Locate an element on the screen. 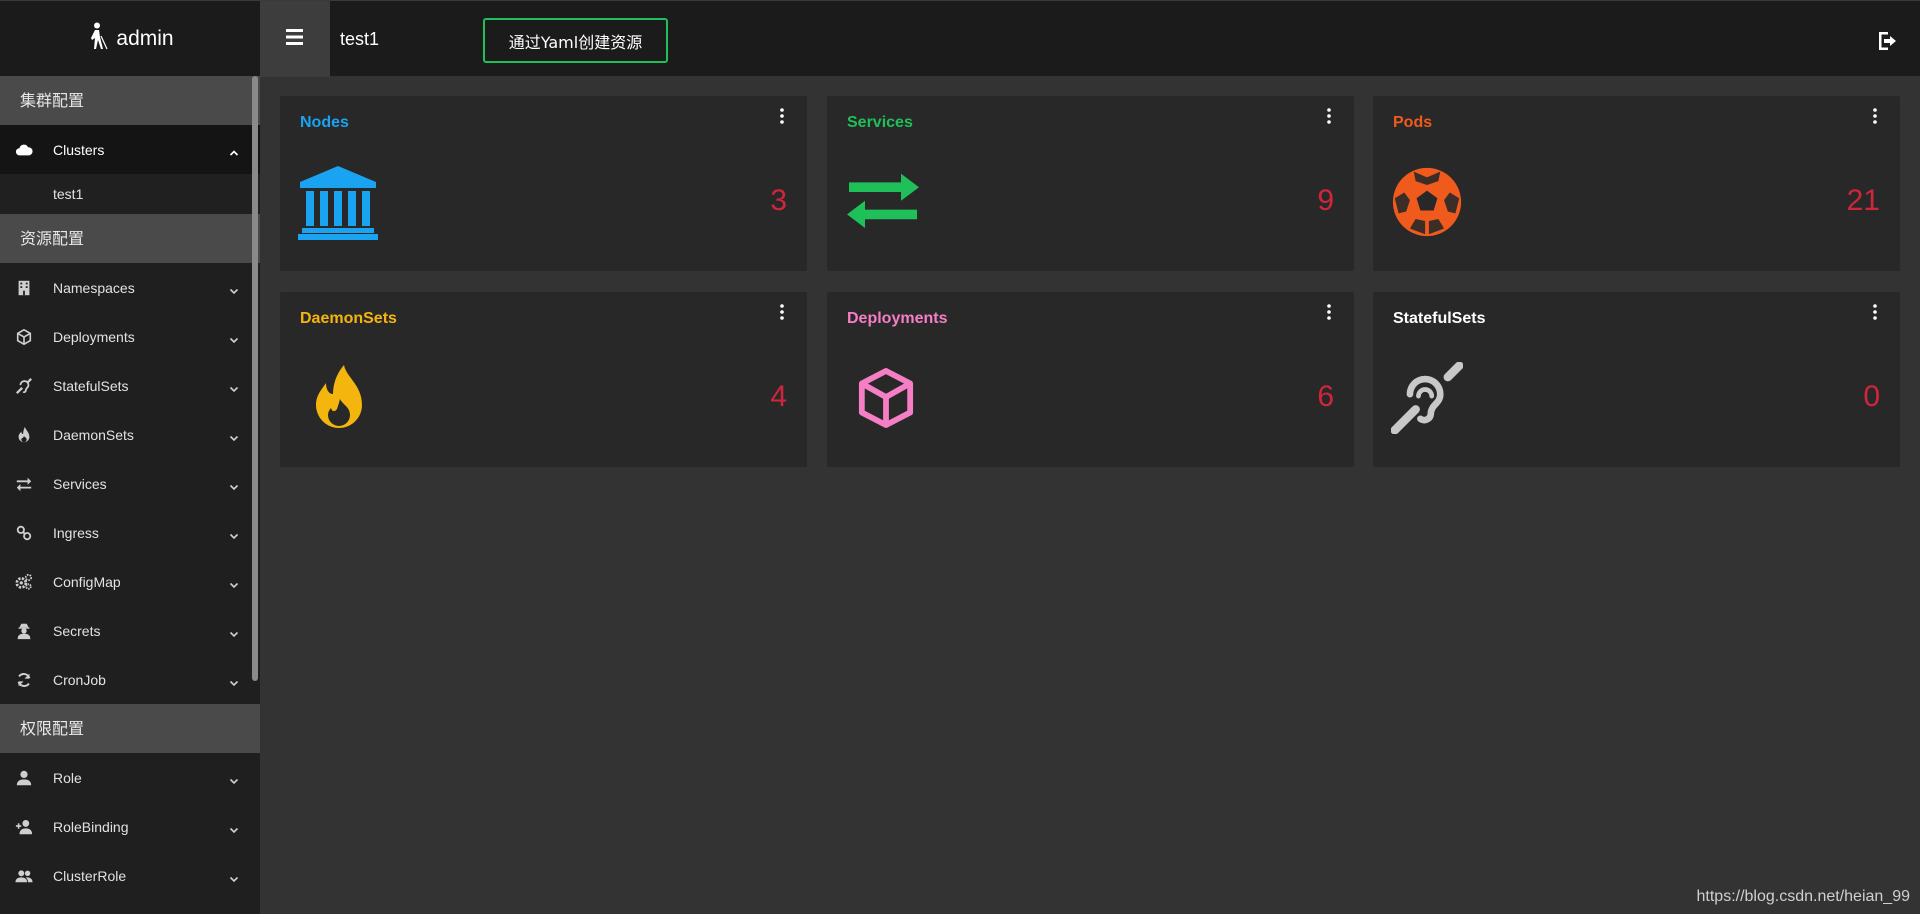 The width and height of the screenshot is (1920, 914). university-icon is located at coordinates (338, 202).